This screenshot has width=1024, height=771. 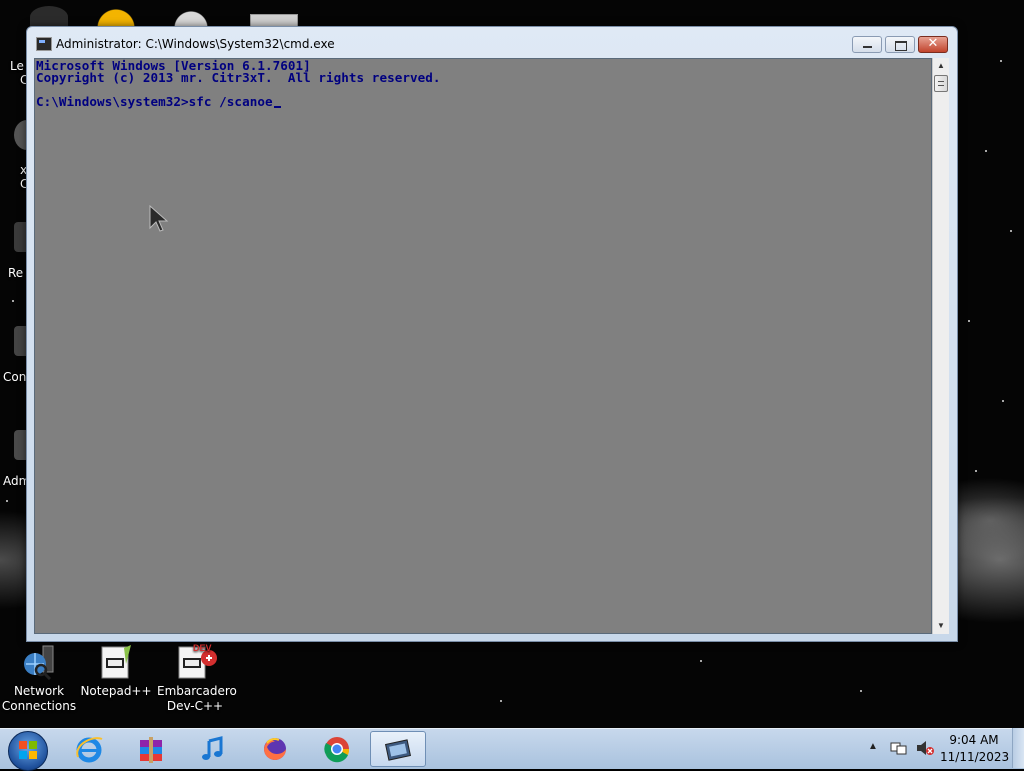 I want to click on close-icon: ✕, so click(x=933, y=43).